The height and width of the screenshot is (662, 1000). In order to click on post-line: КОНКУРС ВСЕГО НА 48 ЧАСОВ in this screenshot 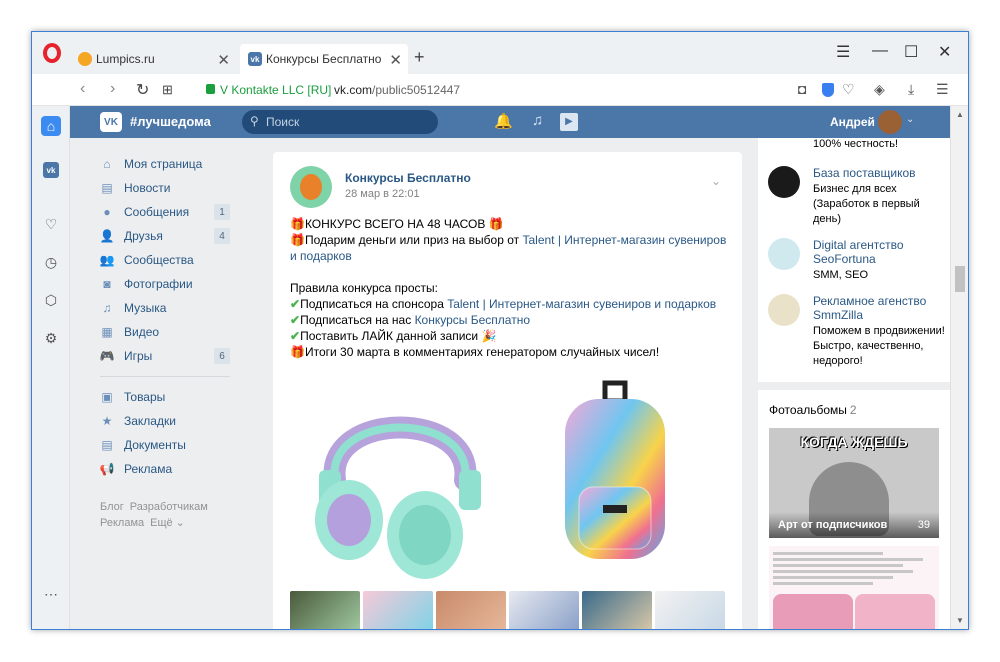, I will do `click(395, 224)`.